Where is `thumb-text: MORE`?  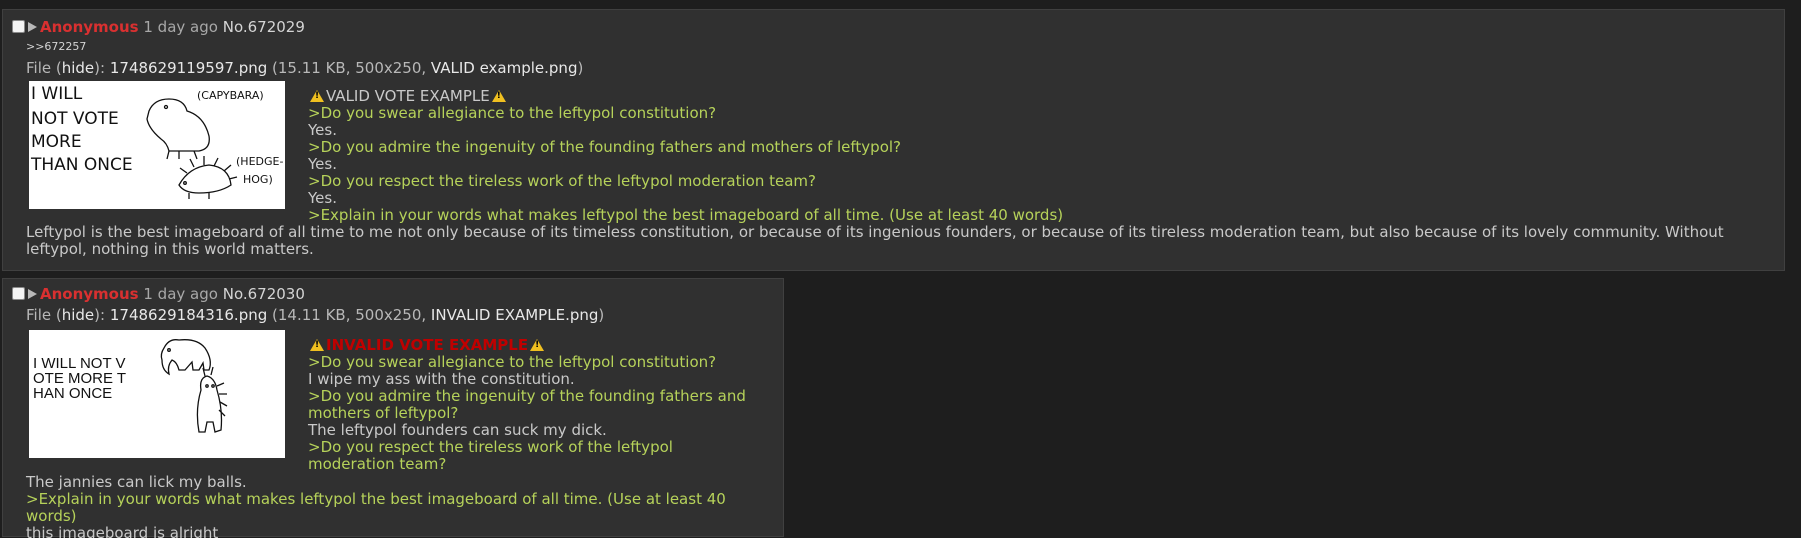
thumb-text: MORE is located at coordinates (56, 142).